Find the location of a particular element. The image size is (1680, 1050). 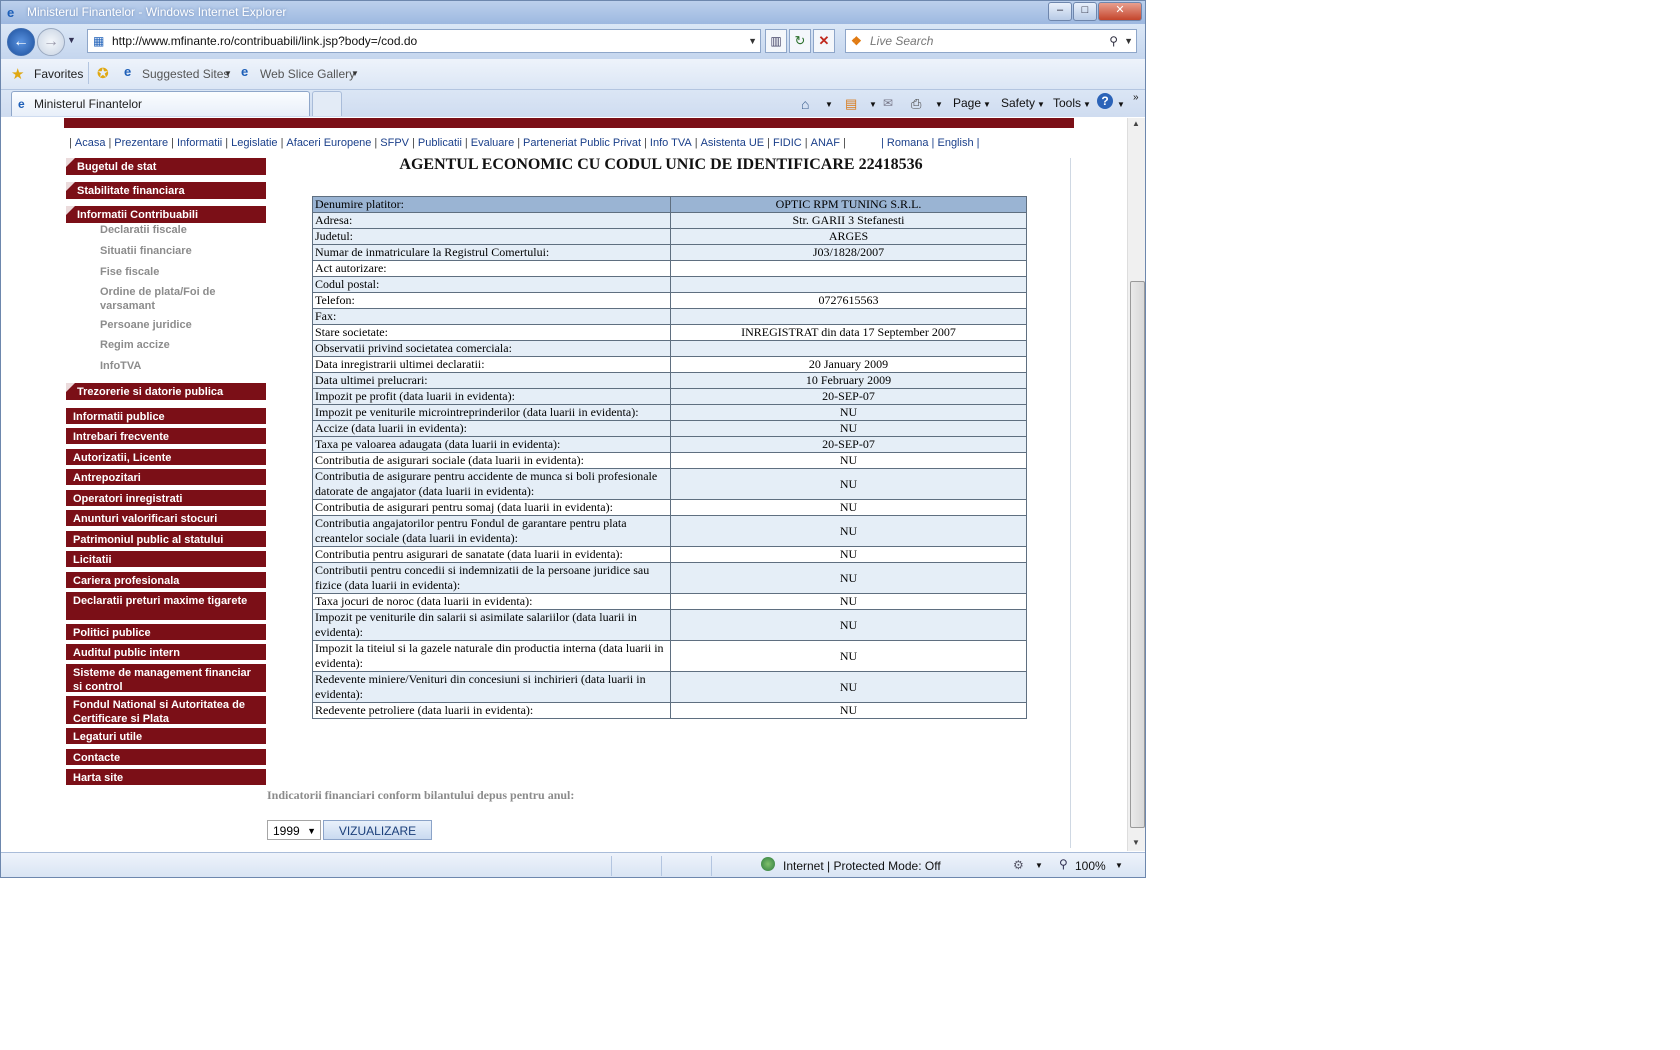

security-zone-text: Internet | Protected Mode: Off is located at coordinates (862, 866).